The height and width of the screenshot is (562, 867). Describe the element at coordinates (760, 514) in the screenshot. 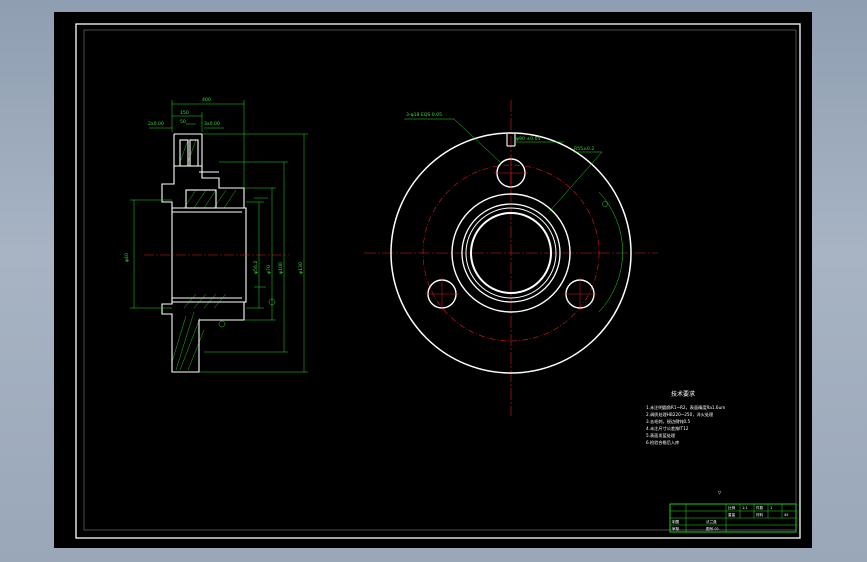

I see `tb-cell-7: 材料` at that location.